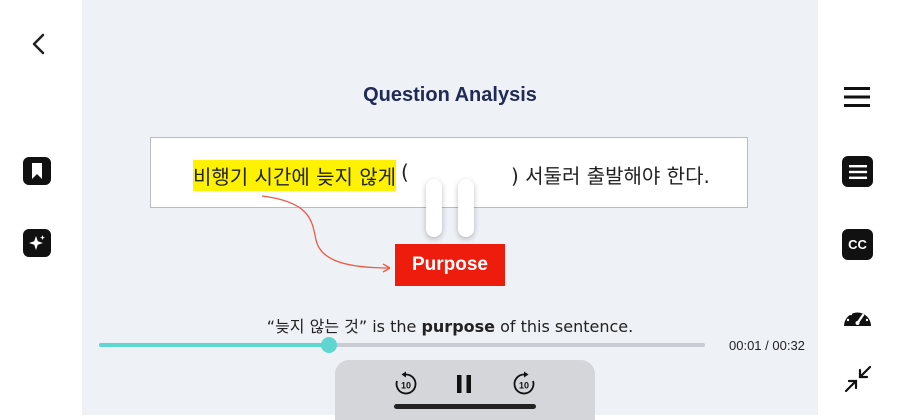 The width and height of the screenshot is (900, 420). I want to click on right-toolbar, so click(859, 207).